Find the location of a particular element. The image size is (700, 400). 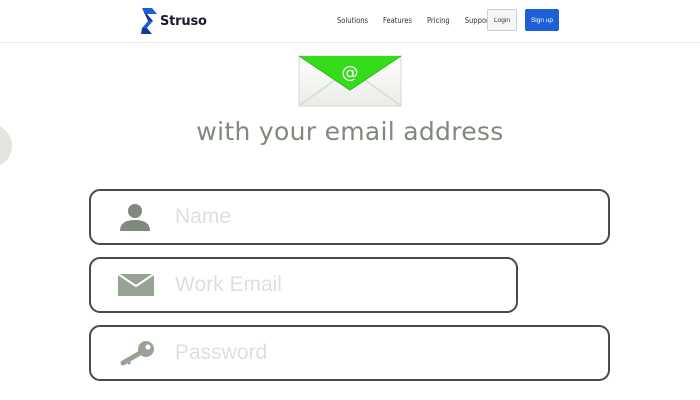

nav-solutions: Solutions is located at coordinates (352, 20).